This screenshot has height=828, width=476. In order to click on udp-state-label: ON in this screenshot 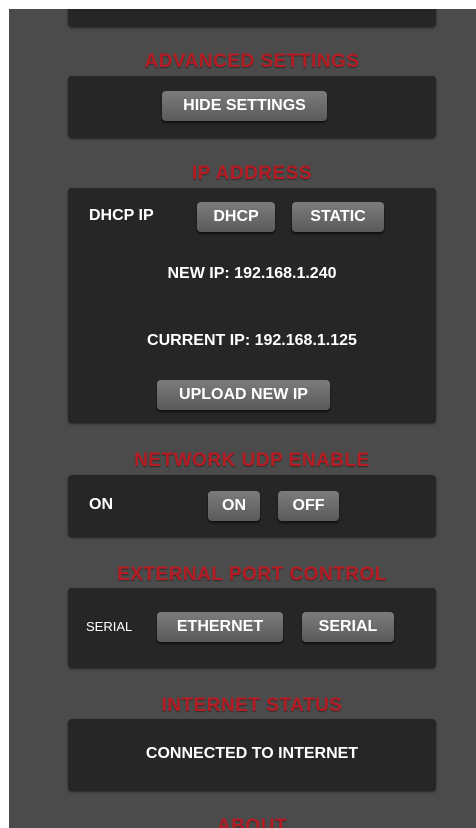, I will do `click(101, 504)`.